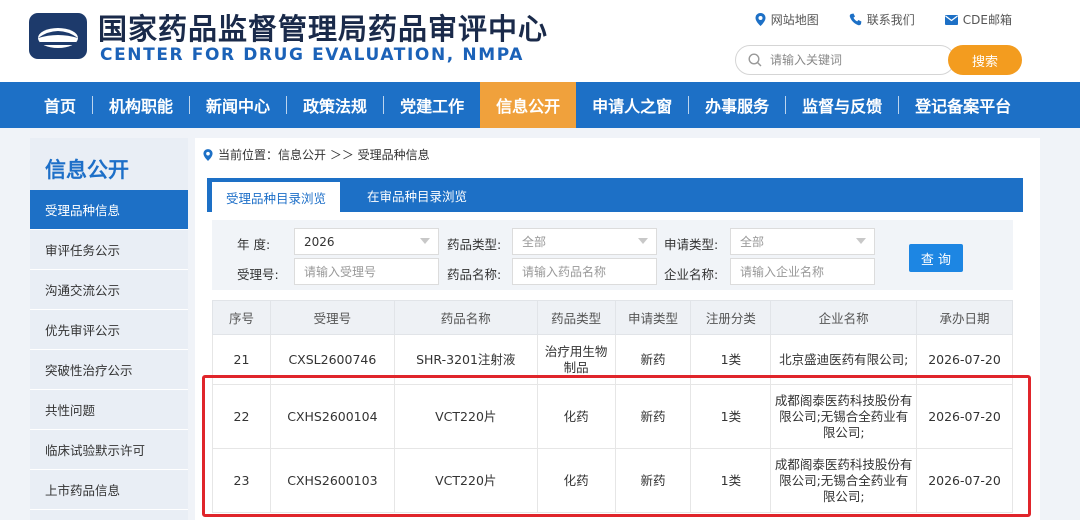  Describe the element at coordinates (534, 242) in the screenshot. I see `drug-type-value: 全部` at that location.